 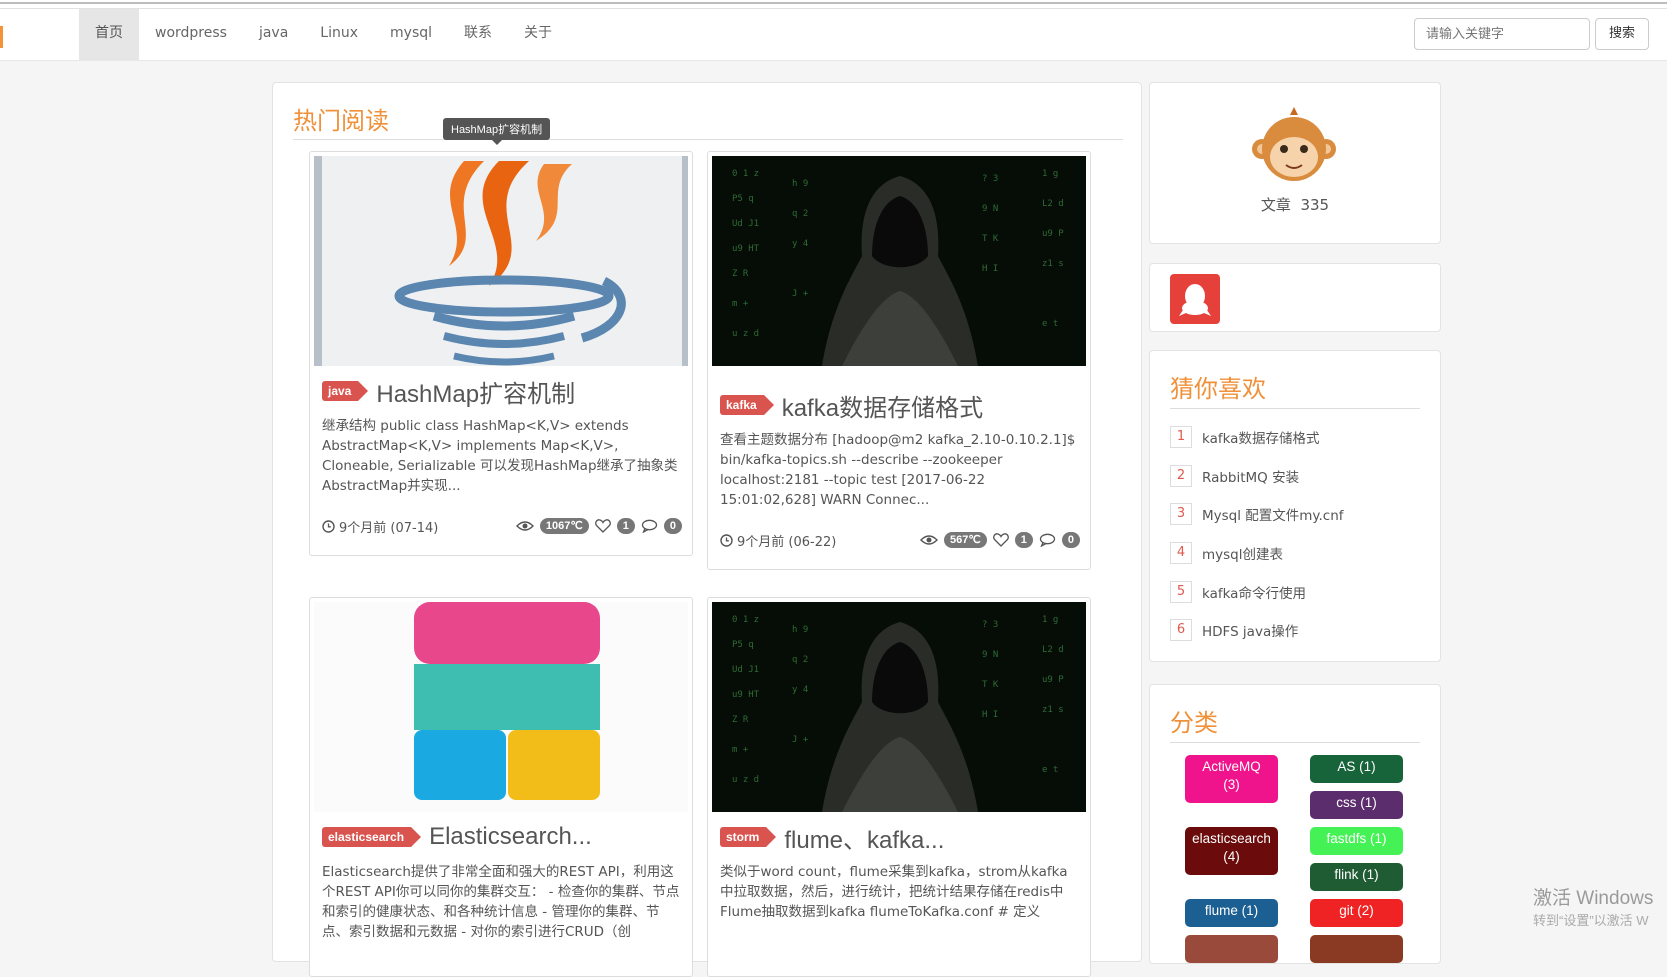 I want to click on article-count-label: 文章, so click(x=1275, y=205).